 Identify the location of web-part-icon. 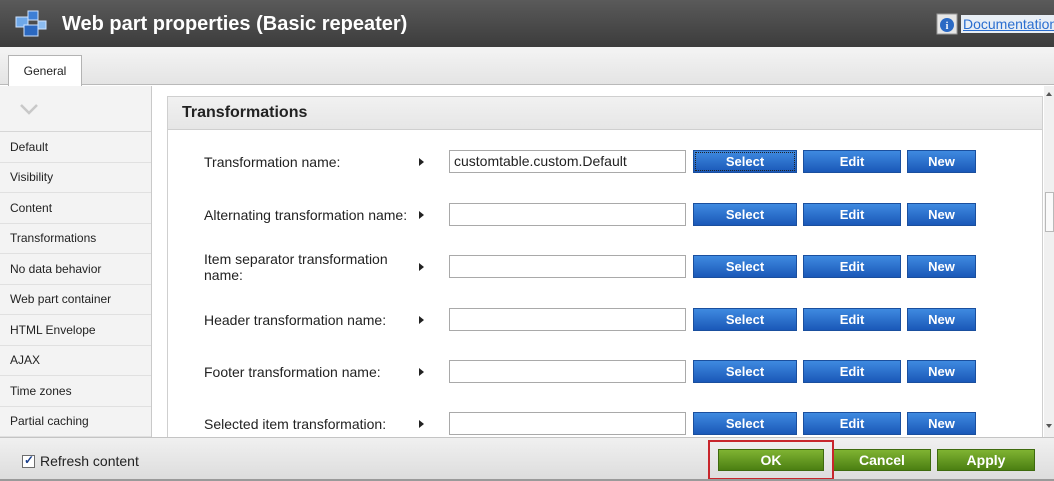
(31, 23).